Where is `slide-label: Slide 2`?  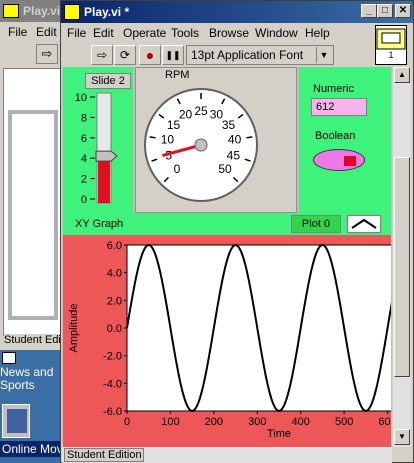
slide-label: Slide 2 is located at coordinates (108, 81).